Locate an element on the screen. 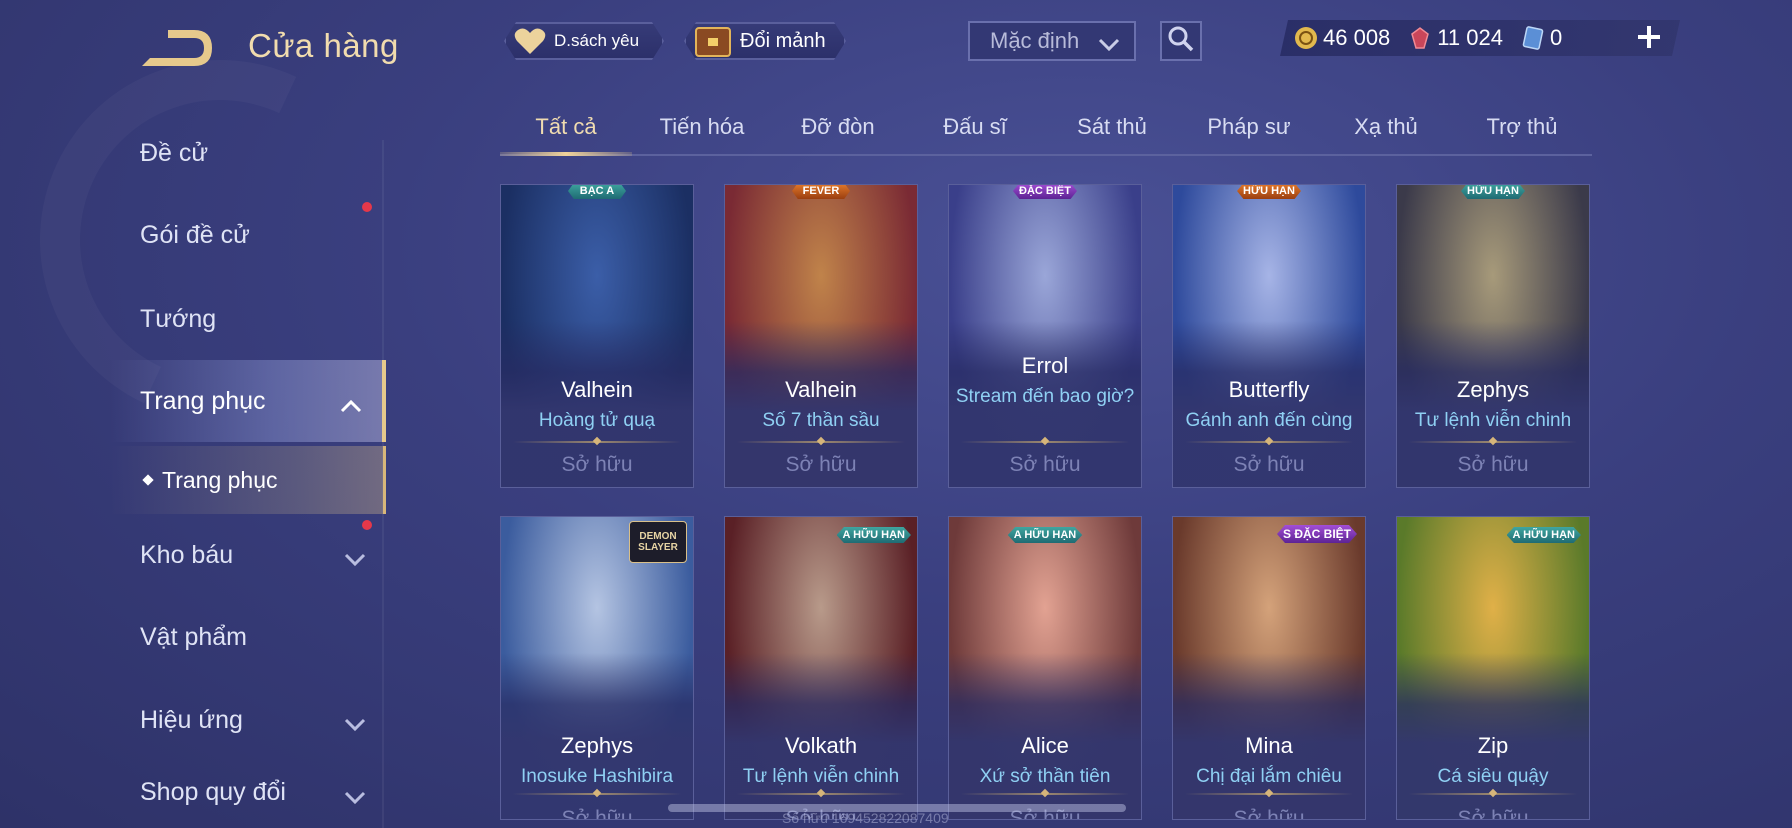 This screenshot has width=1792, height=828. sidebar-item-effects: Hiệu ứng is located at coordinates (248, 720).